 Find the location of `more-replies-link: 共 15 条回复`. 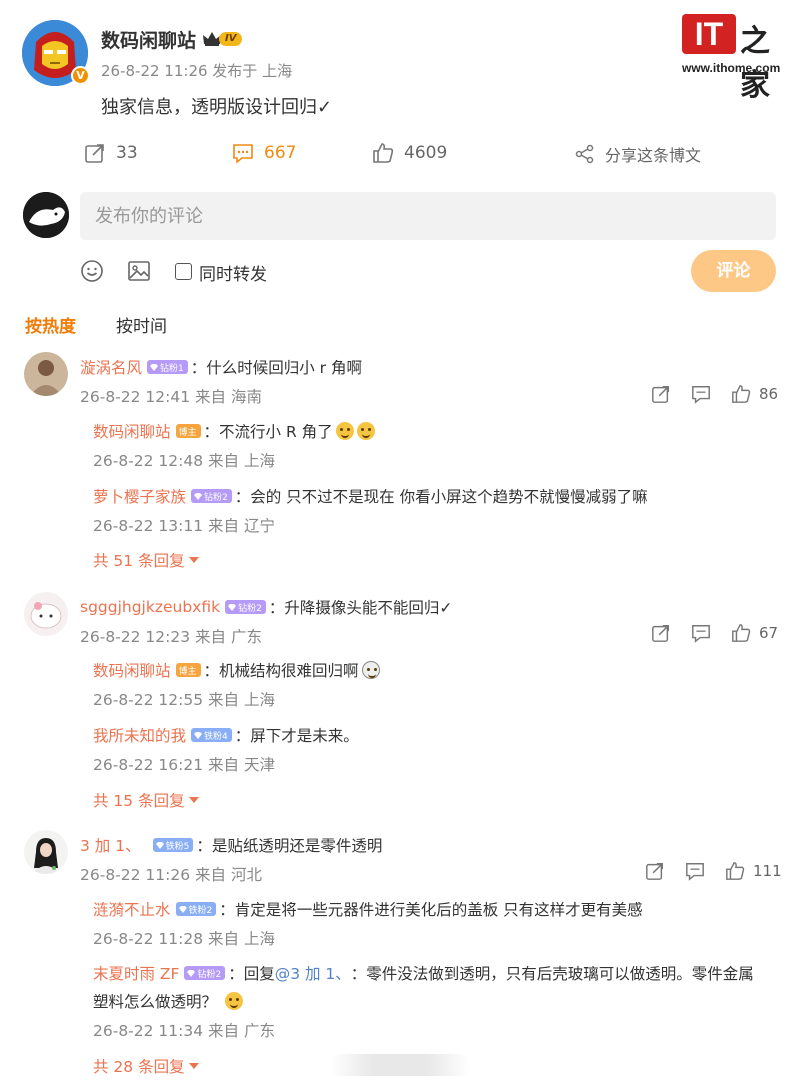

more-replies-link: 共 15 条回复 is located at coordinates (146, 800).